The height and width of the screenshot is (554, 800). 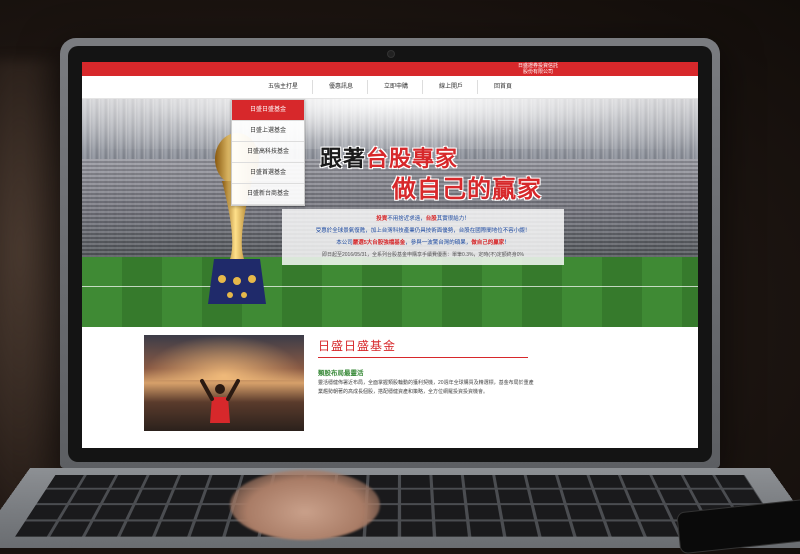 I want to click on nav-item-top5: 五強主打星, so click(x=283, y=87).